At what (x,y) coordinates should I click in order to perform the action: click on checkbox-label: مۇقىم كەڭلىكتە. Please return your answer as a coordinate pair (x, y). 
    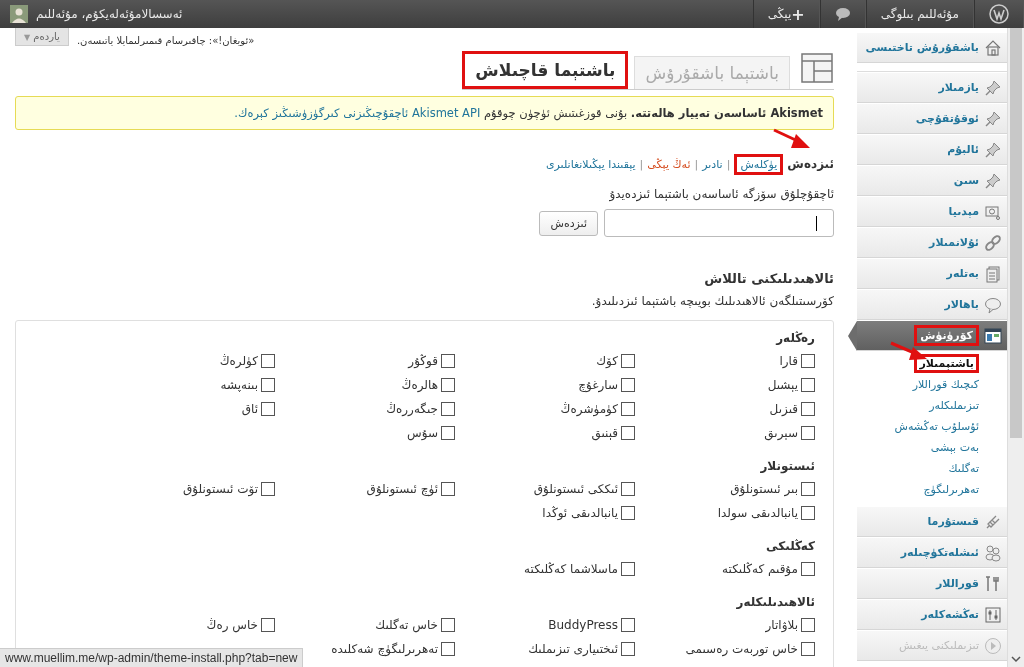
    Looking at the image, I should click on (760, 569).